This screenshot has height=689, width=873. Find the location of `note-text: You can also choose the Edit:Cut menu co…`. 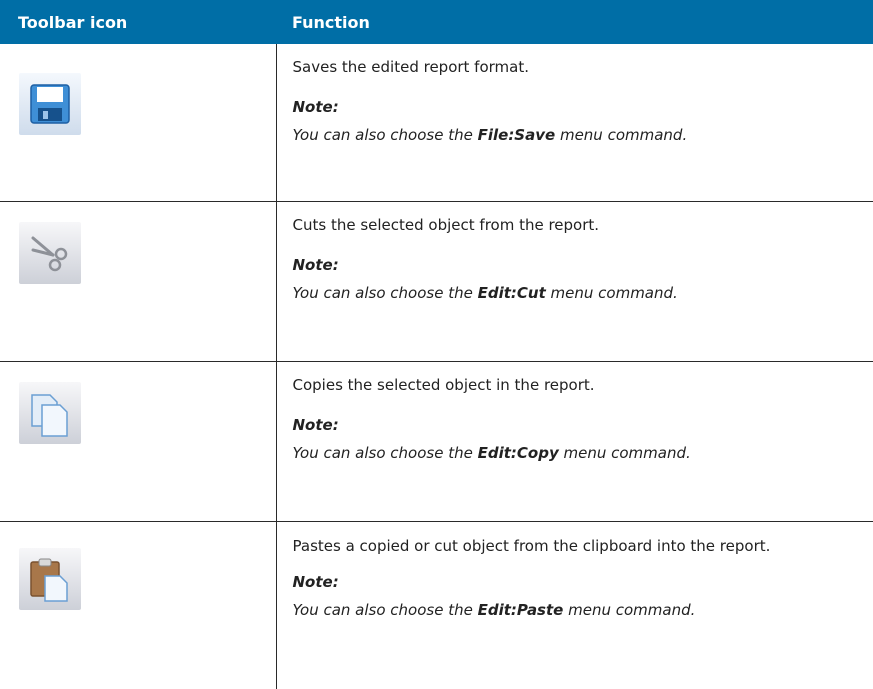

note-text: You can also choose the Edit:Cut menu co… is located at coordinates (575, 293).